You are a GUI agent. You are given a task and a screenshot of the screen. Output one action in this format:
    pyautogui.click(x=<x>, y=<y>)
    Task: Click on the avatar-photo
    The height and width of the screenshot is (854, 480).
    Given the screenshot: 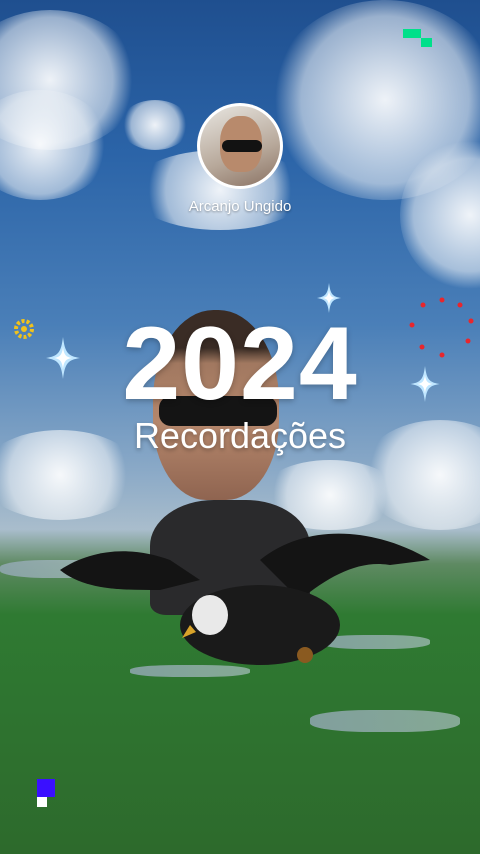 What is the action you would take?
    pyautogui.click(x=240, y=146)
    